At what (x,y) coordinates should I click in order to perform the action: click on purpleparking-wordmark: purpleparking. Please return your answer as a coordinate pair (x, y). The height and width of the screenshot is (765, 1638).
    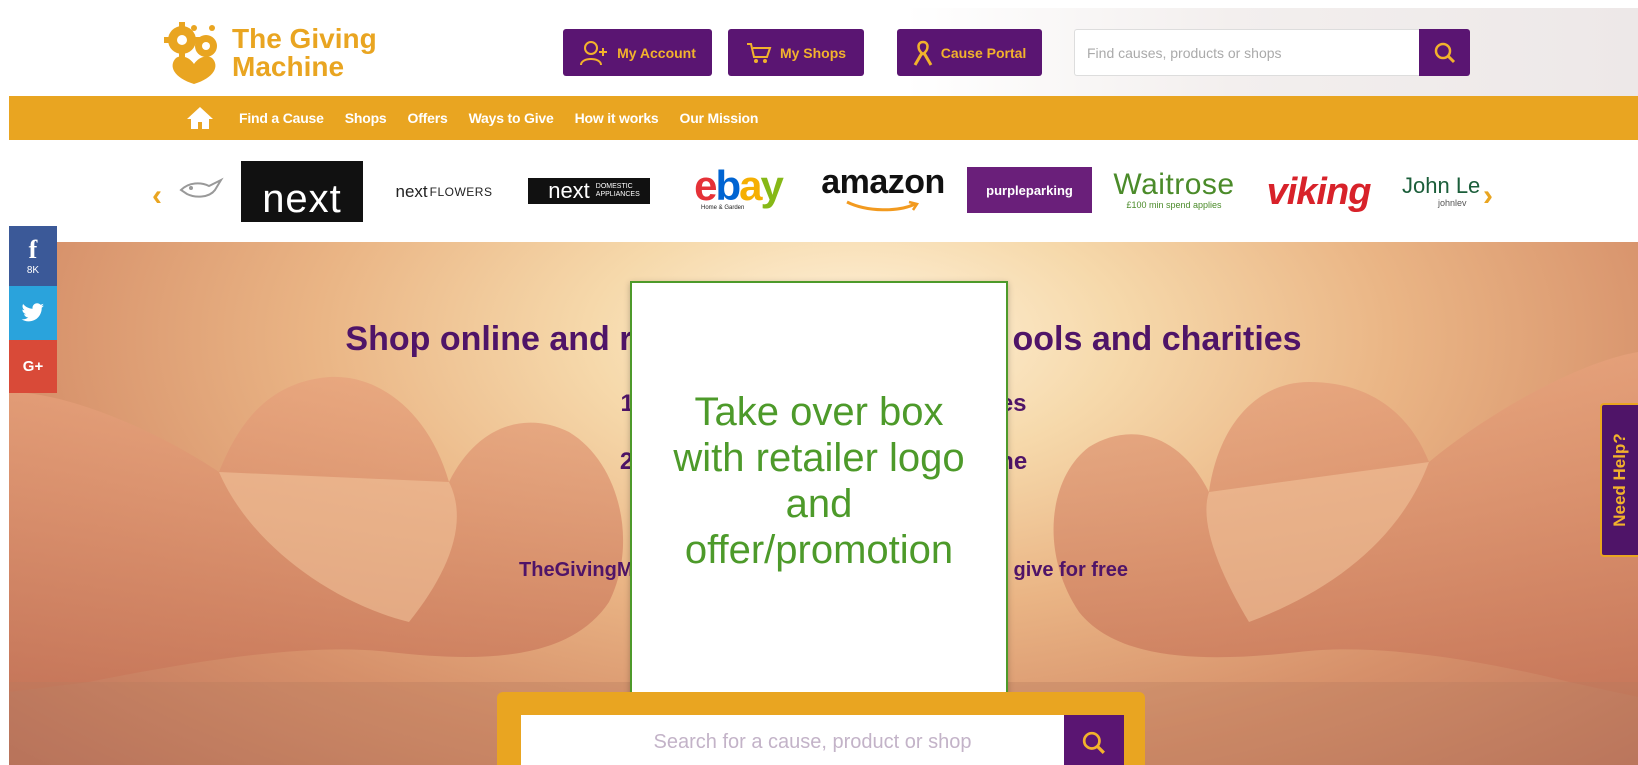
    Looking at the image, I should click on (1029, 190).